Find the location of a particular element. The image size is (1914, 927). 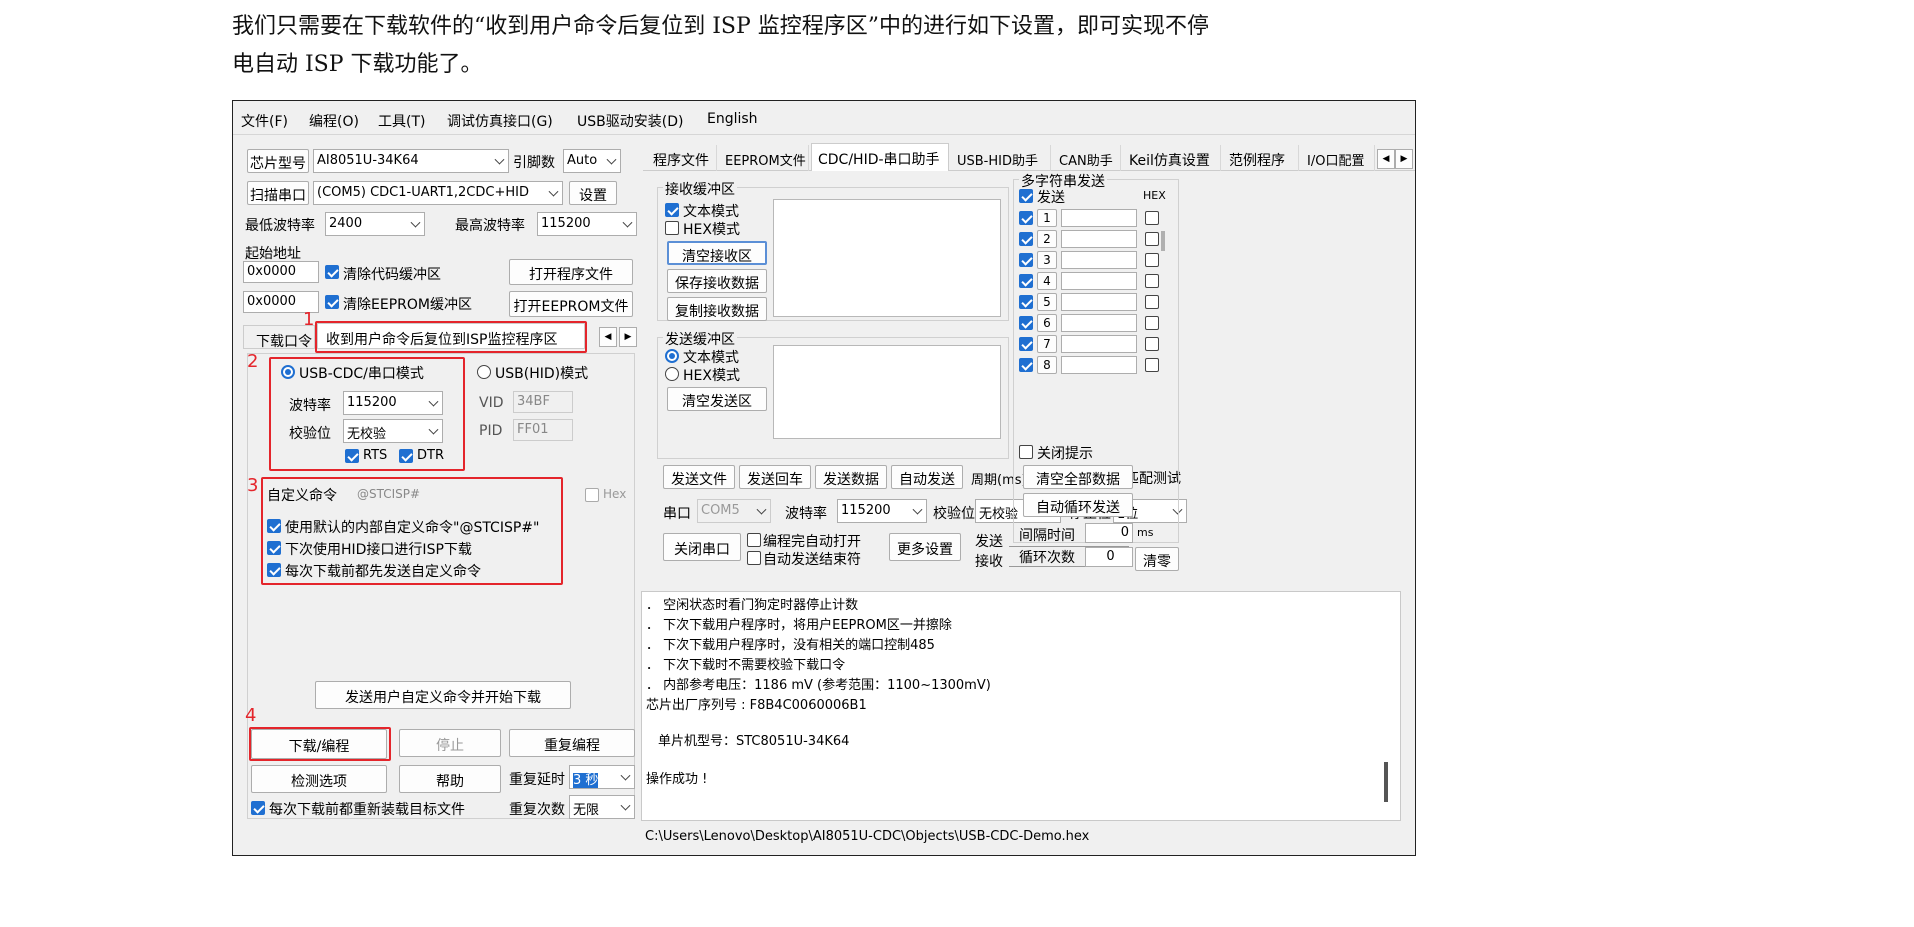

send-enter-button: 发送回车 is located at coordinates (775, 477).